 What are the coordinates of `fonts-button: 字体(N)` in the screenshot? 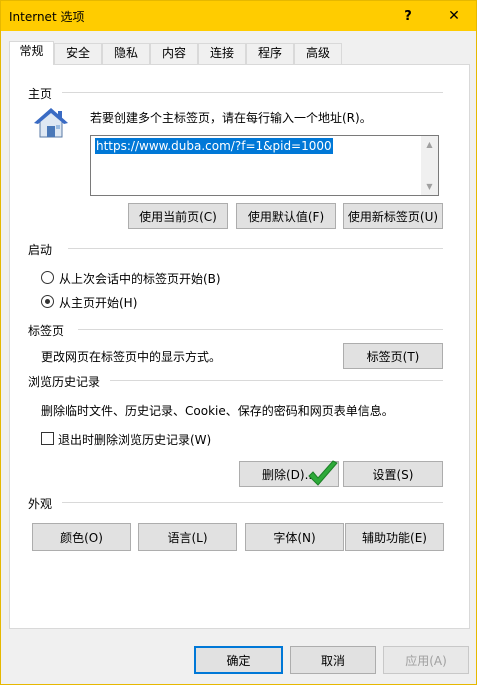 It's located at (294, 537).